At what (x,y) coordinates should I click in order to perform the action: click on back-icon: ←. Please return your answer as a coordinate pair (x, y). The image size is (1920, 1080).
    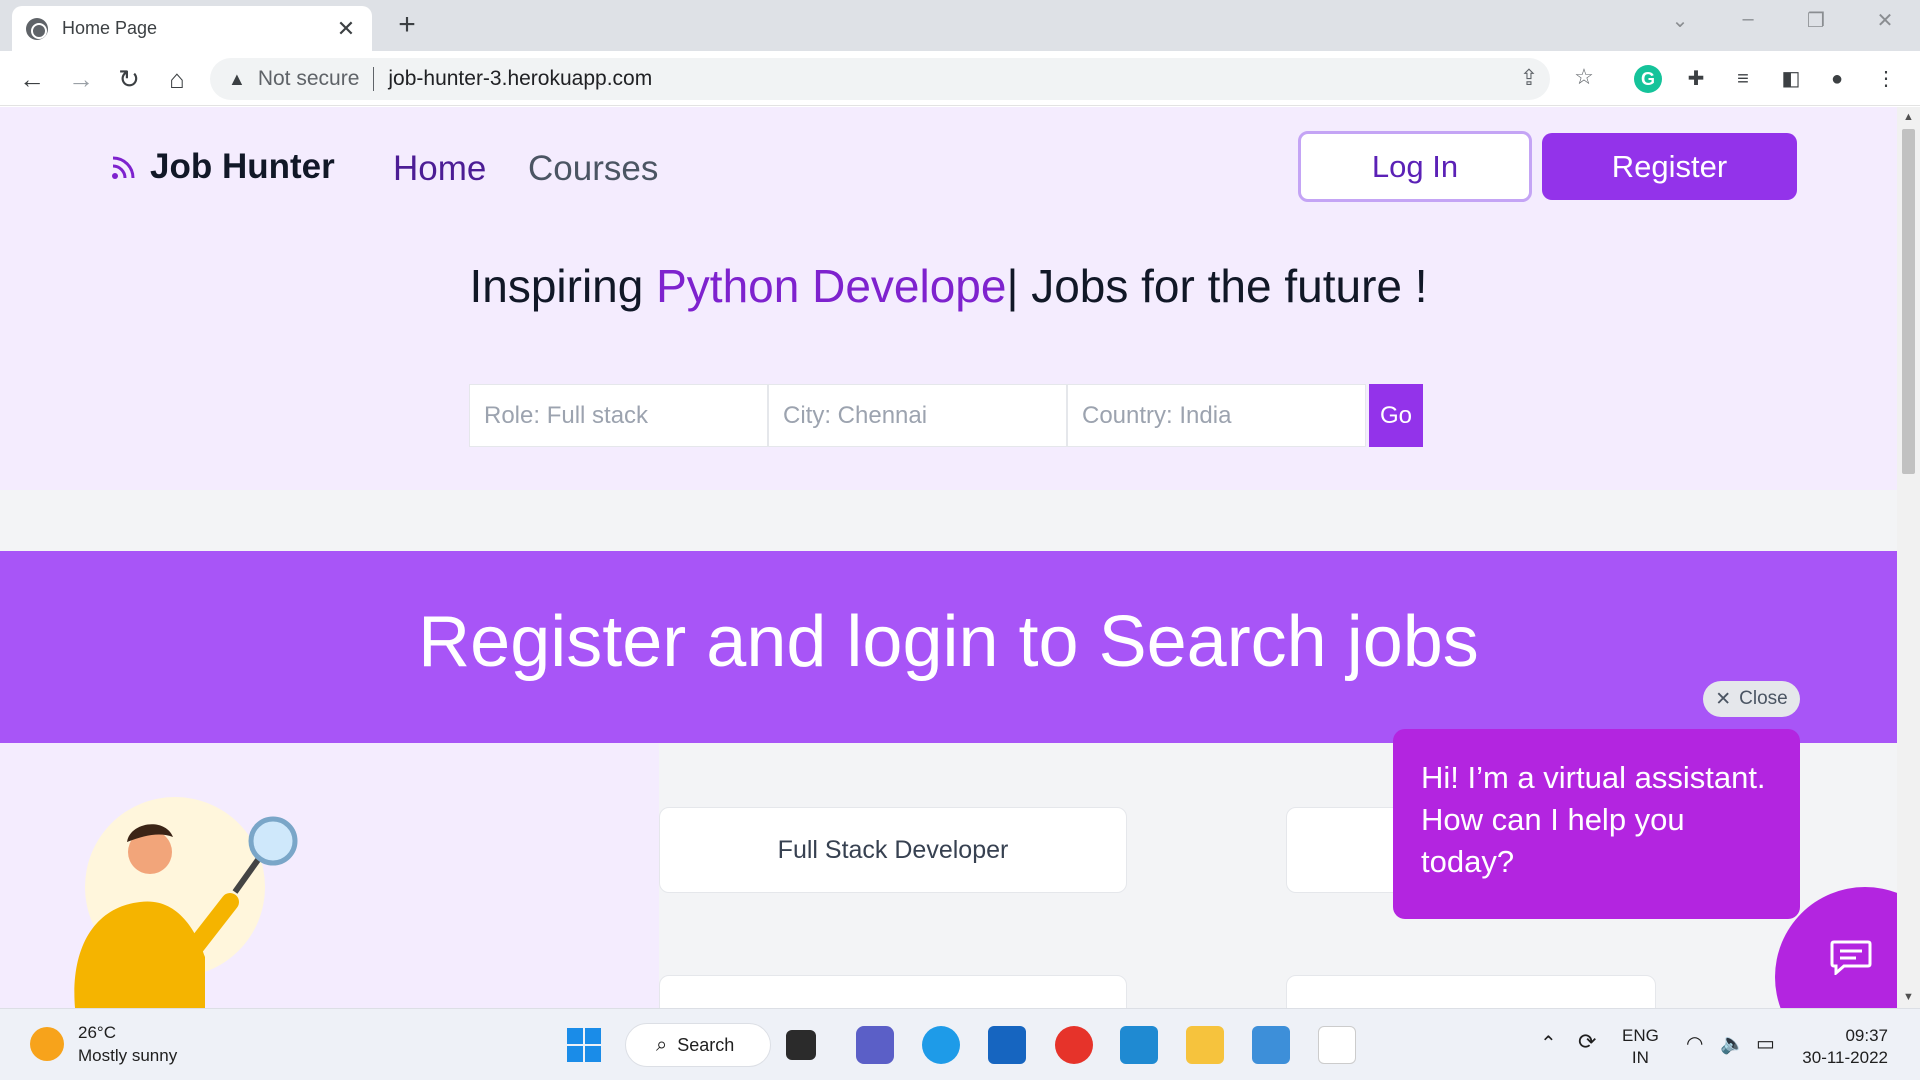
    Looking at the image, I should click on (32, 79).